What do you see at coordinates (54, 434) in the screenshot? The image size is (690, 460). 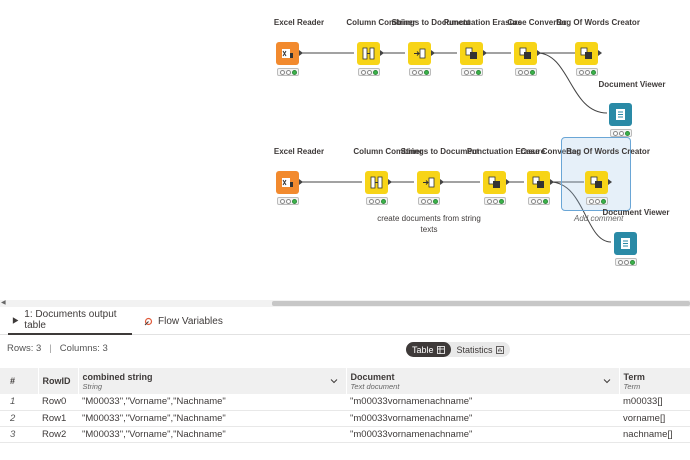 I see `row-id: Row2` at bounding box center [54, 434].